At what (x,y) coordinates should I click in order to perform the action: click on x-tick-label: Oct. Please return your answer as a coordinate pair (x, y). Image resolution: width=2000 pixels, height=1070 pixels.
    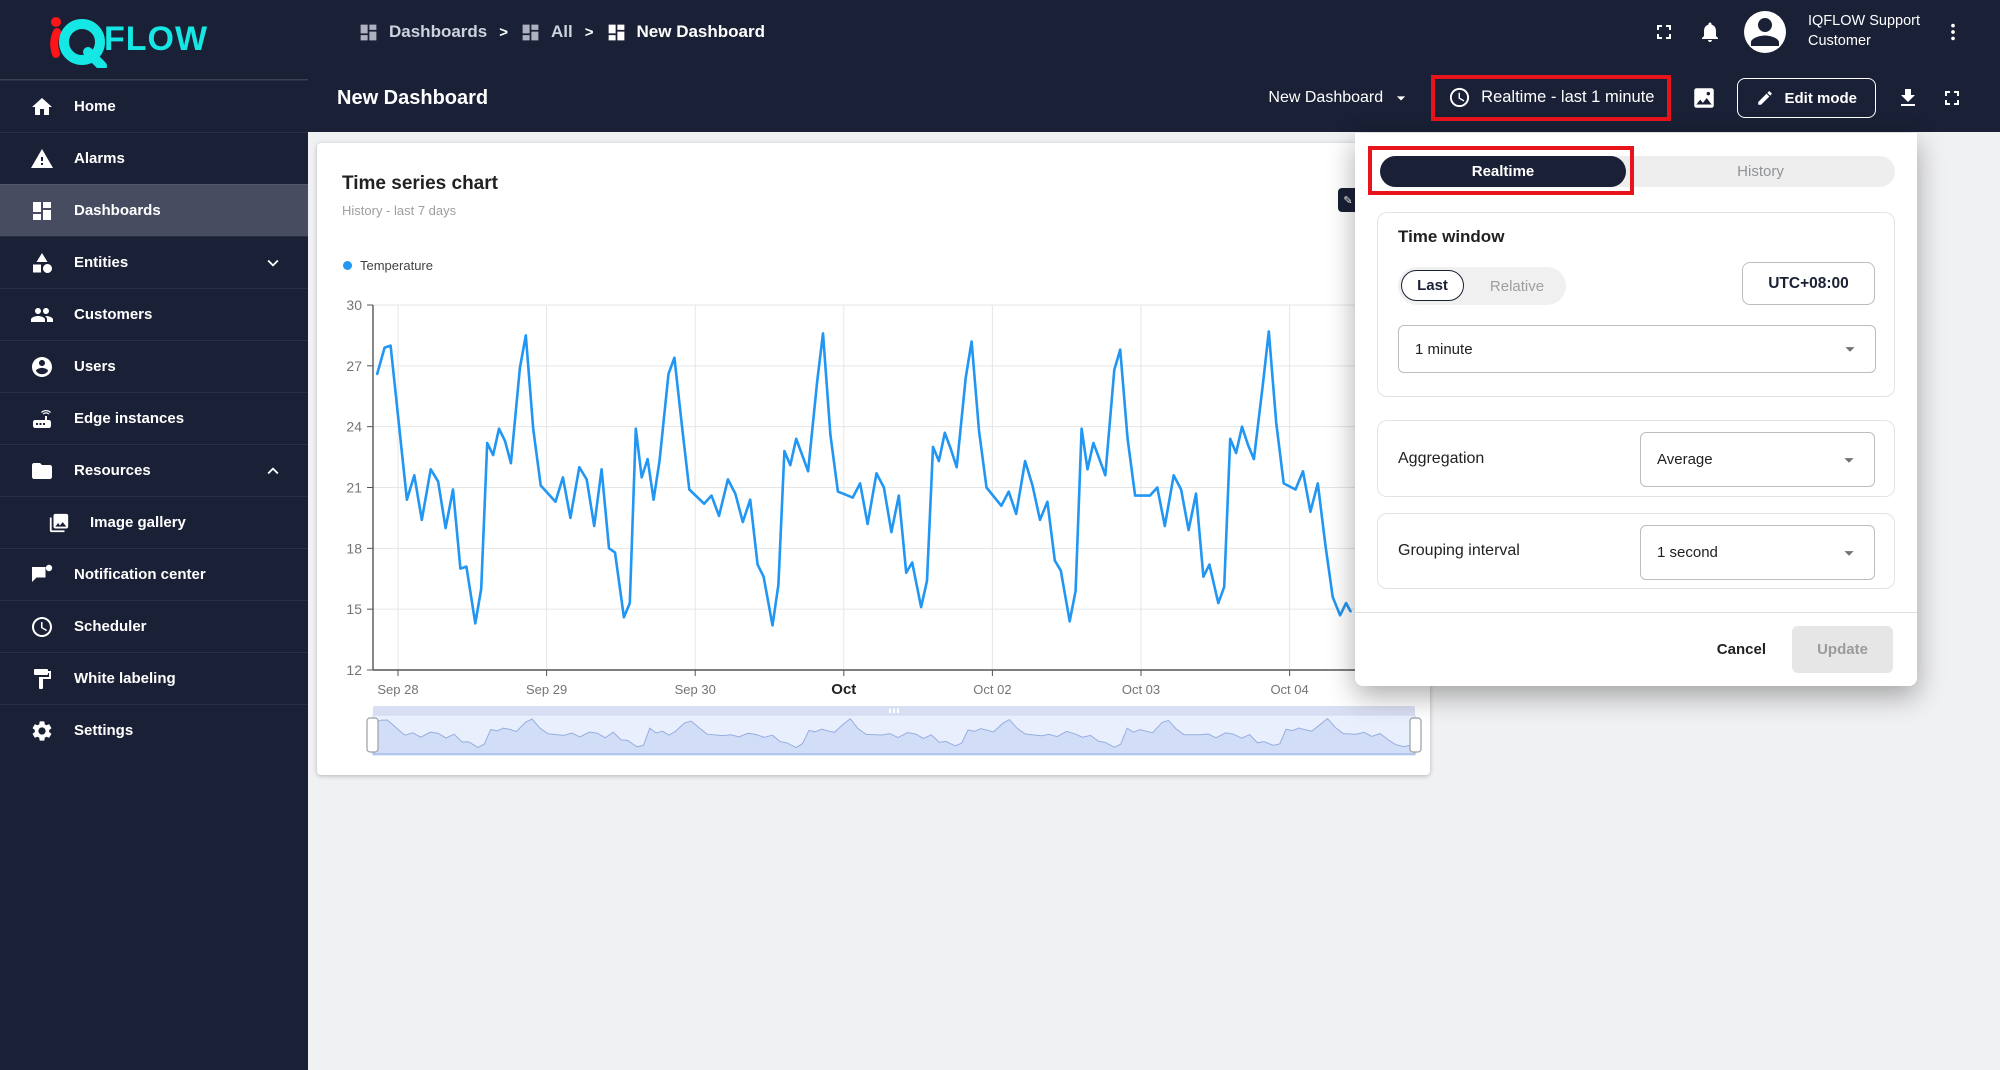
    Looking at the image, I should click on (843, 689).